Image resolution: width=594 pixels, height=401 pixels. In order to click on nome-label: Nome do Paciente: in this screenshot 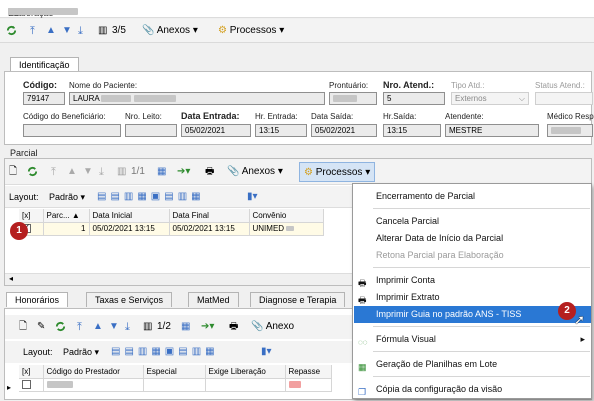, I will do `click(103, 85)`.